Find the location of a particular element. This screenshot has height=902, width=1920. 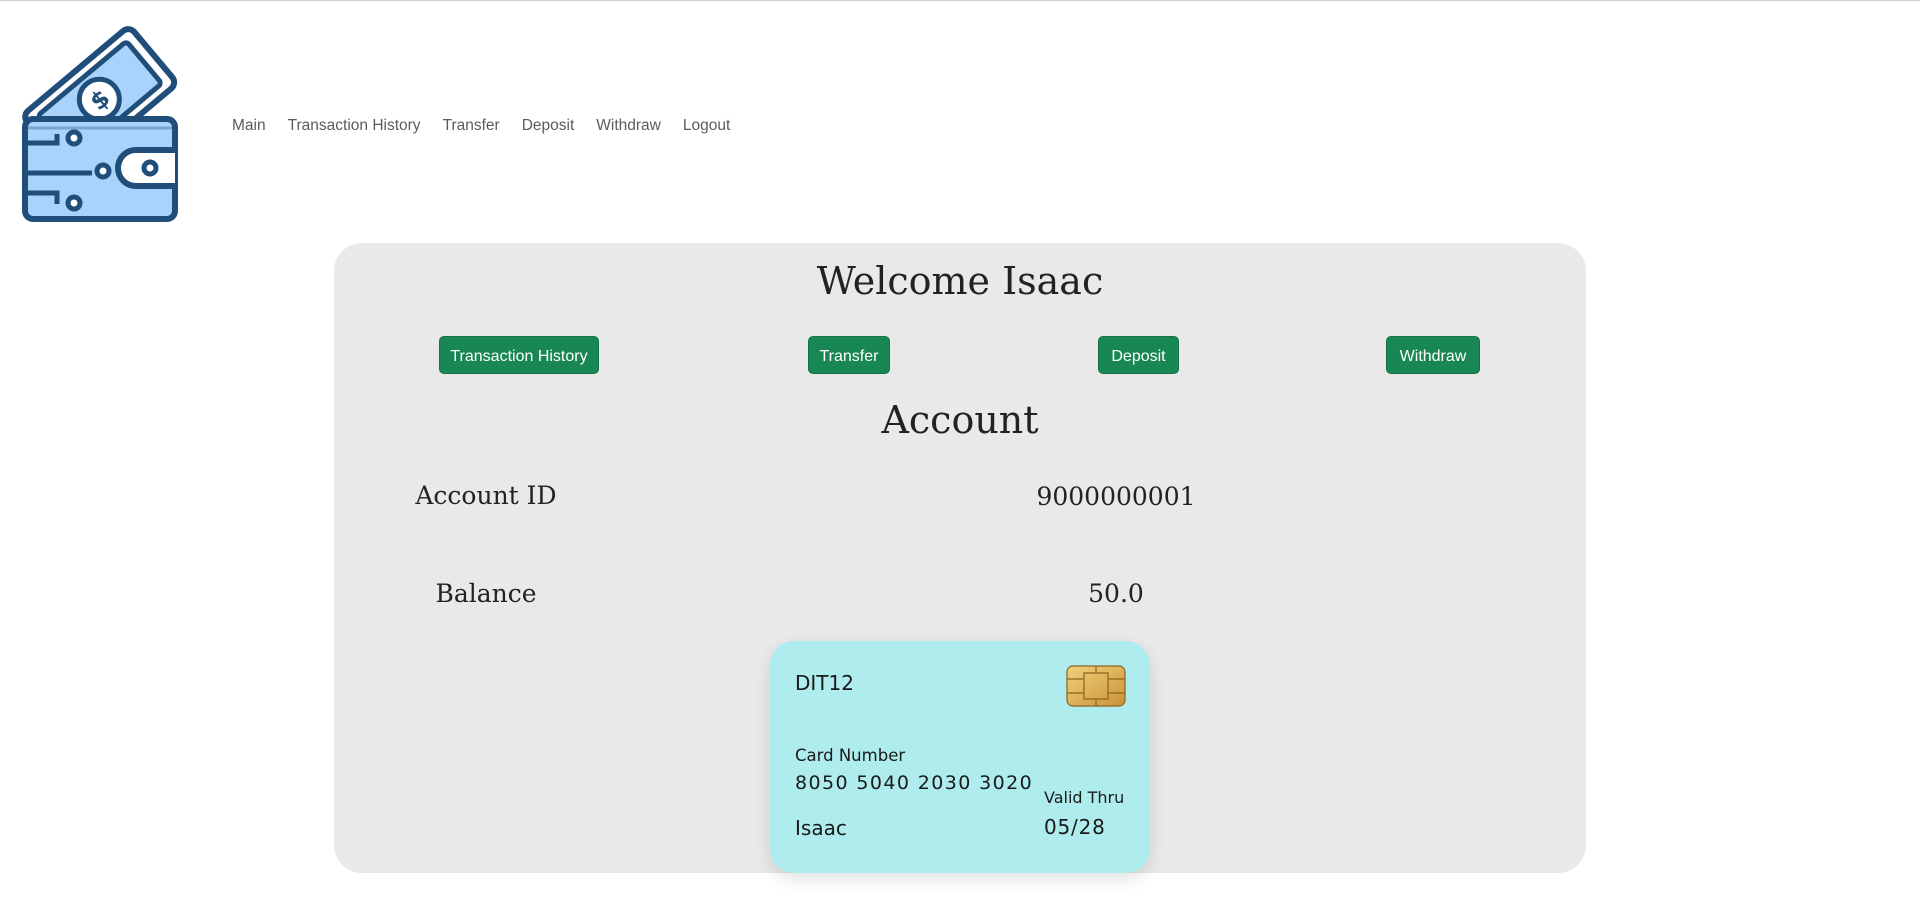

brand-logo: $ is located at coordinates (100, 122).